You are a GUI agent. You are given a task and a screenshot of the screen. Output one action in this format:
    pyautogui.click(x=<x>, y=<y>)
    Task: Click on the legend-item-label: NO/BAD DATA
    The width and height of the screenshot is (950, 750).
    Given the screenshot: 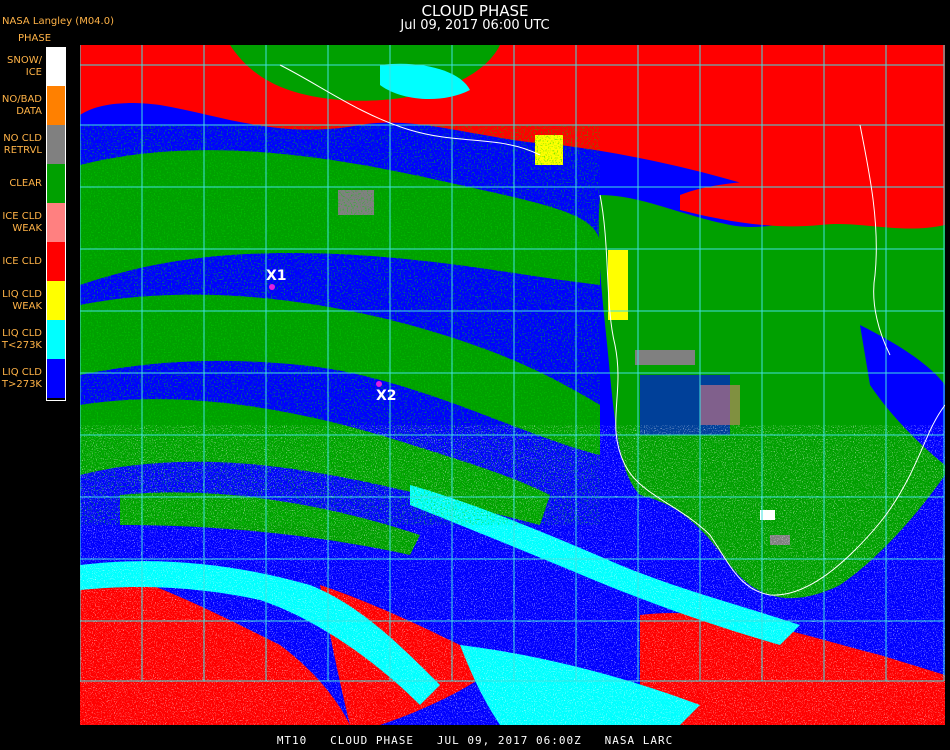 What is the action you would take?
    pyautogui.click(x=21, y=105)
    